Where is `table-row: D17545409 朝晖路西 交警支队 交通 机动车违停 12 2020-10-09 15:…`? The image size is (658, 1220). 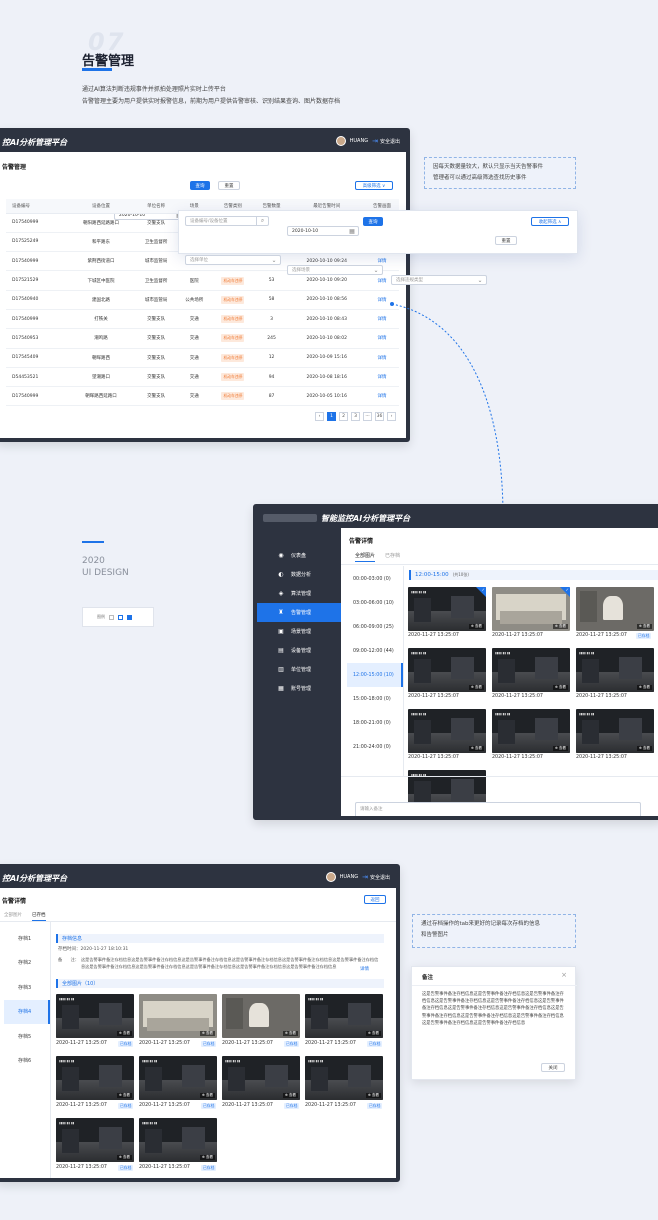 table-row: D17545409 朝晖路西 交警支队 交通 机动车违停 12 2020-10-09 15:… is located at coordinates (202, 358).